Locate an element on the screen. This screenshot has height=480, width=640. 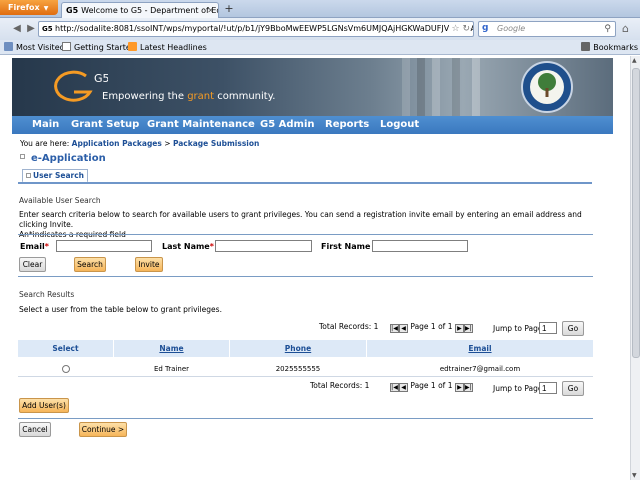
menu-reports: Reports is located at coordinates (347, 125).